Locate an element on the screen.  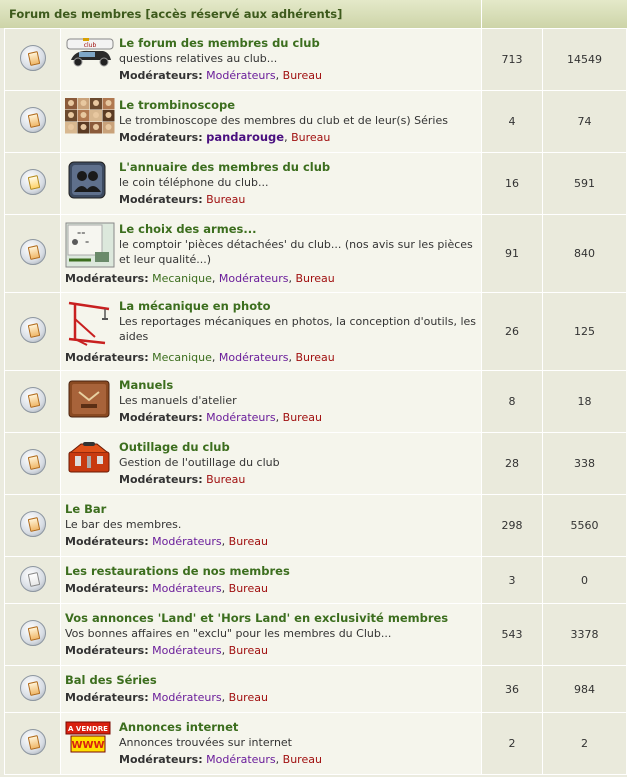
forum-title-link: Annonces internet is located at coordinates (298, 727).